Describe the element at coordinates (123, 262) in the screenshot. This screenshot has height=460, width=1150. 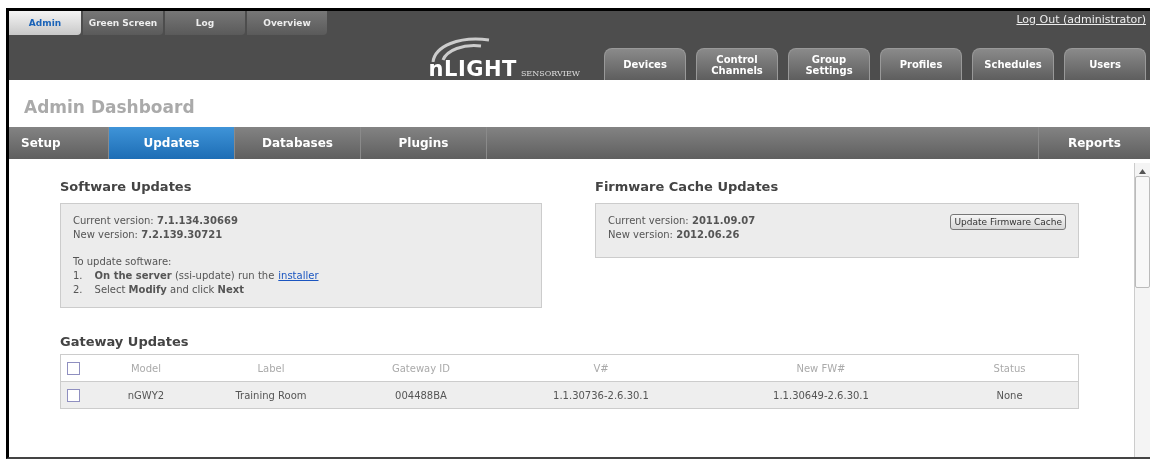
I see `instructions-text: To update software:` at that location.